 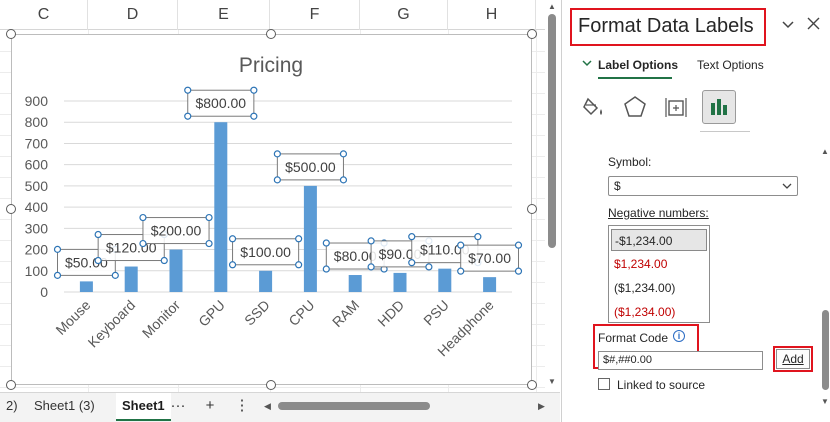 I want to click on data-label: $500.00, so click(x=310, y=167).